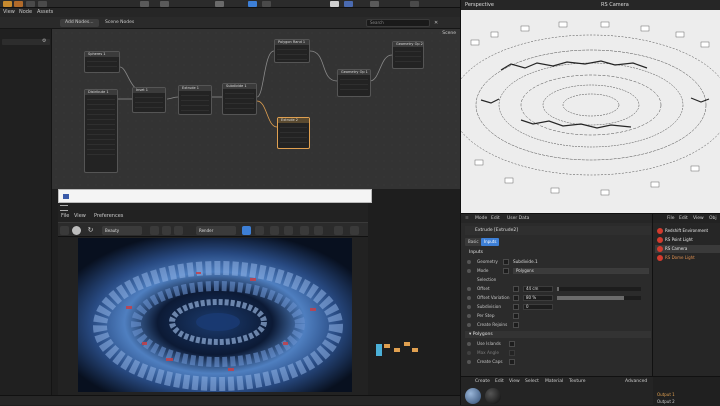 This screenshot has width=720, height=406. Describe the element at coordinates (195, 100) in the screenshot. I see `node-extrude-1: Extrude 1` at that location.